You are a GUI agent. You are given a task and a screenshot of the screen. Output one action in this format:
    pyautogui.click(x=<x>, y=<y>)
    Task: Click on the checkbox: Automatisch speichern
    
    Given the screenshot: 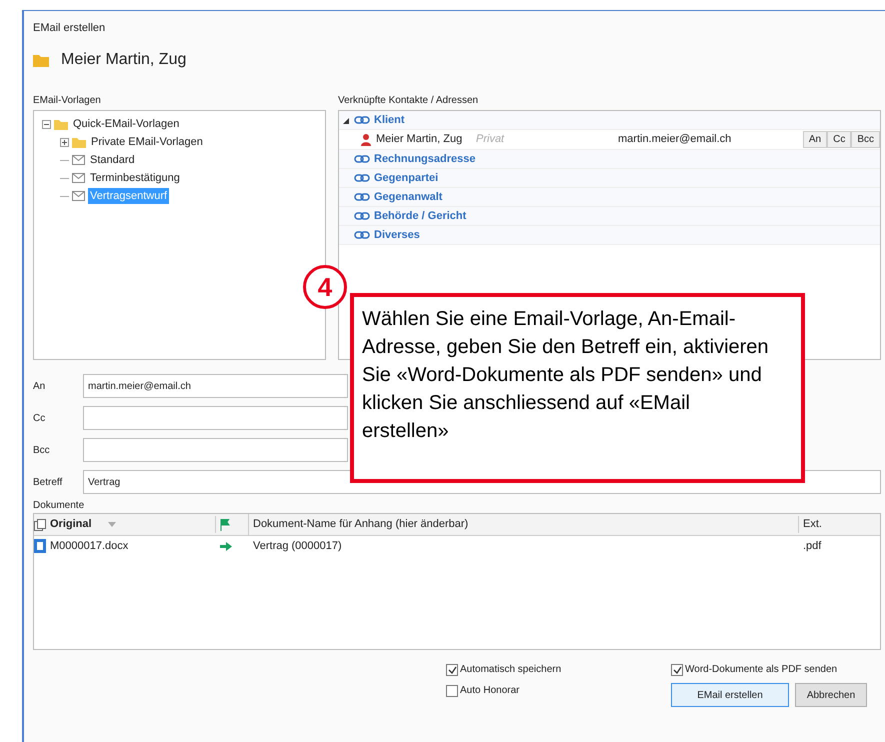 What is the action you would take?
    pyautogui.click(x=558, y=669)
    